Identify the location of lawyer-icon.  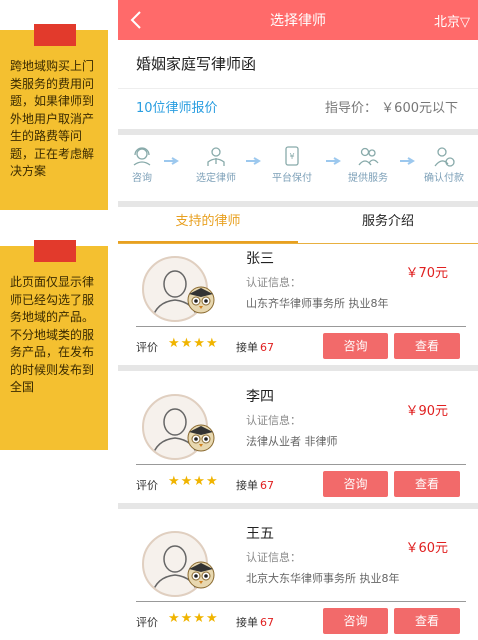
(216, 156).